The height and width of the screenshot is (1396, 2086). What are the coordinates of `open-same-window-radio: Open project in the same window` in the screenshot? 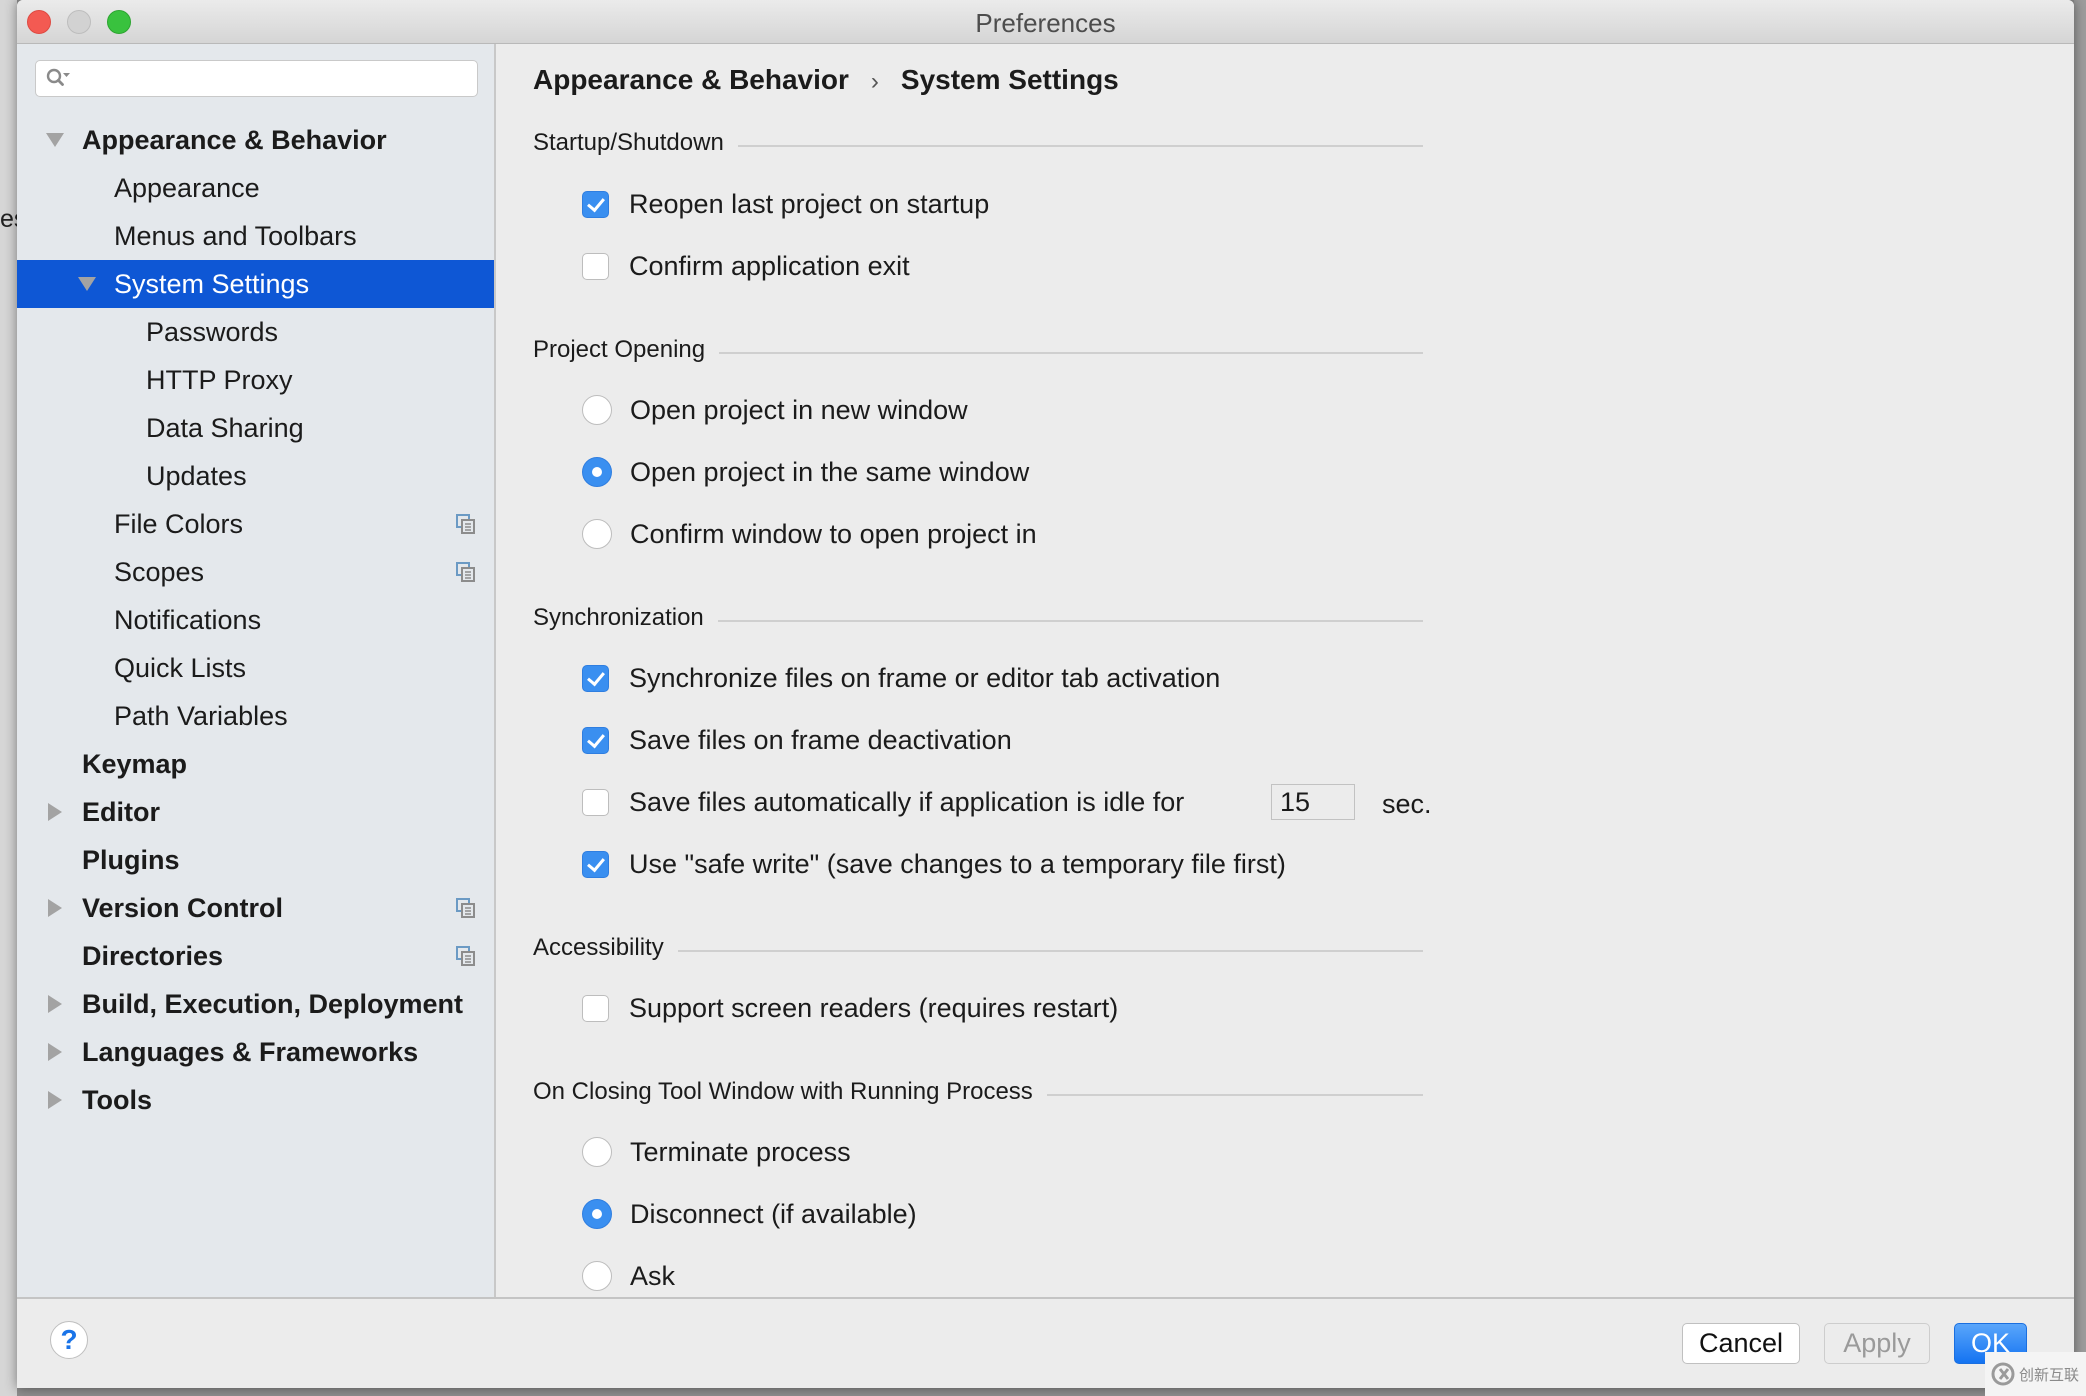 It's located at (805, 472).